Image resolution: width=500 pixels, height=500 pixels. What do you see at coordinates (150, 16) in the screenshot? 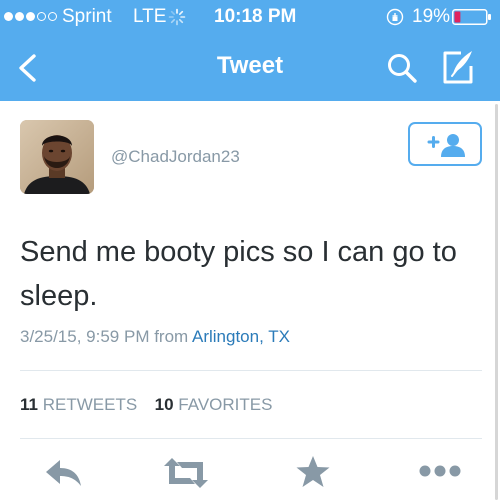
I see `network-type: LTE` at bounding box center [150, 16].